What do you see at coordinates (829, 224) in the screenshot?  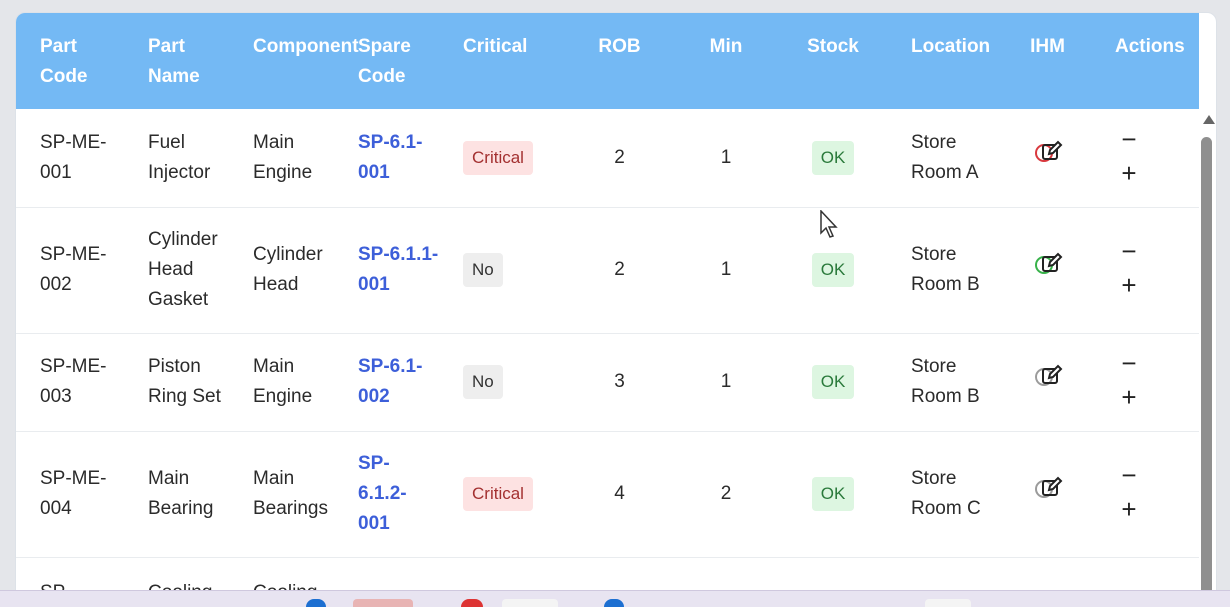 I see `mouse-pointer-icon` at bounding box center [829, 224].